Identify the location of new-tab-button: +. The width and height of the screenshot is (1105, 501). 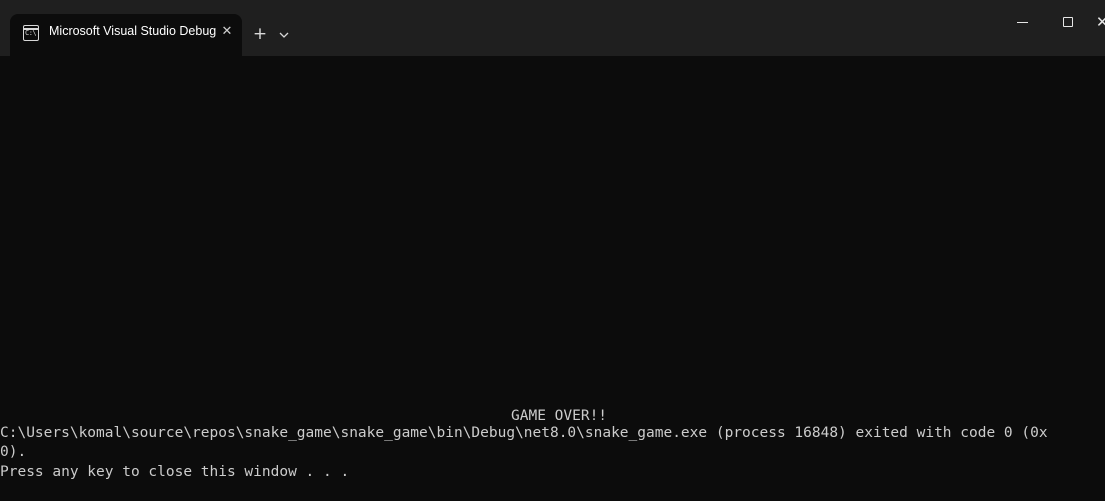
(260, 34).